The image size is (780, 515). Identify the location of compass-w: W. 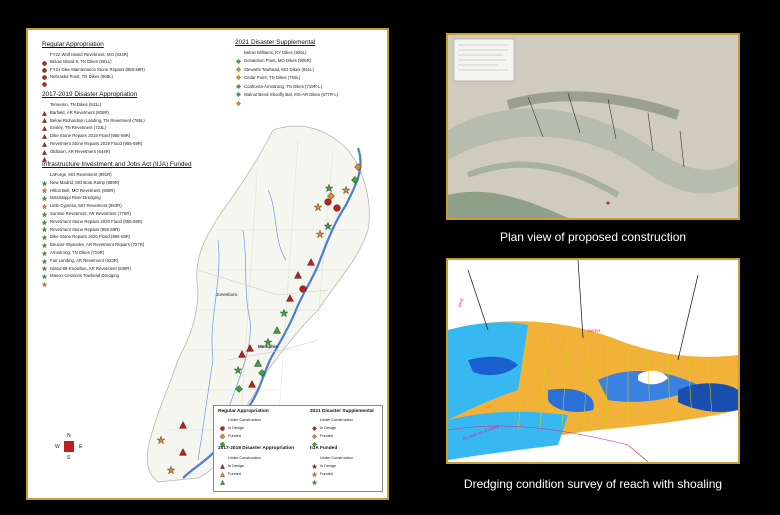
(57, 447).